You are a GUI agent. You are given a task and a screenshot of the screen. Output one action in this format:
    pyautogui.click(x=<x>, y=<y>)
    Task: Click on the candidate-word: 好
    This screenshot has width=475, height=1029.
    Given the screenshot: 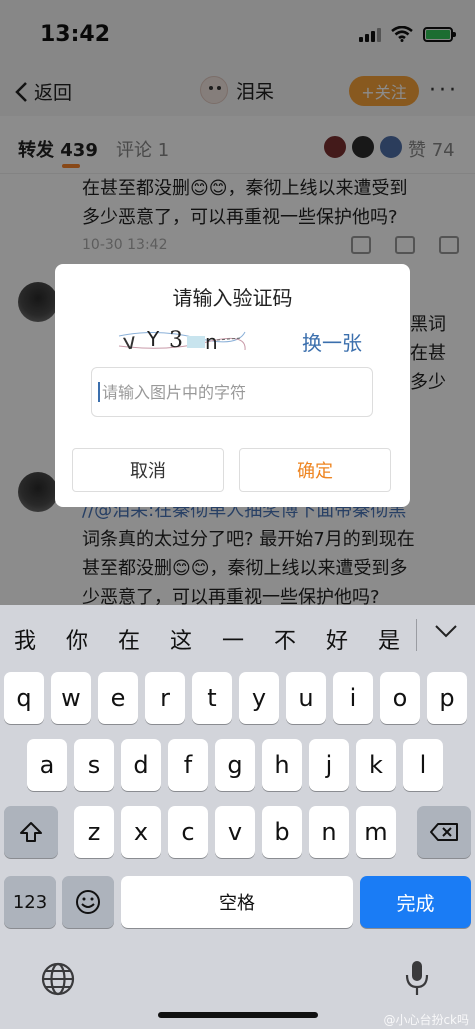 What is the action you would take?
    pyautogui.click(x=337, y=639)
    